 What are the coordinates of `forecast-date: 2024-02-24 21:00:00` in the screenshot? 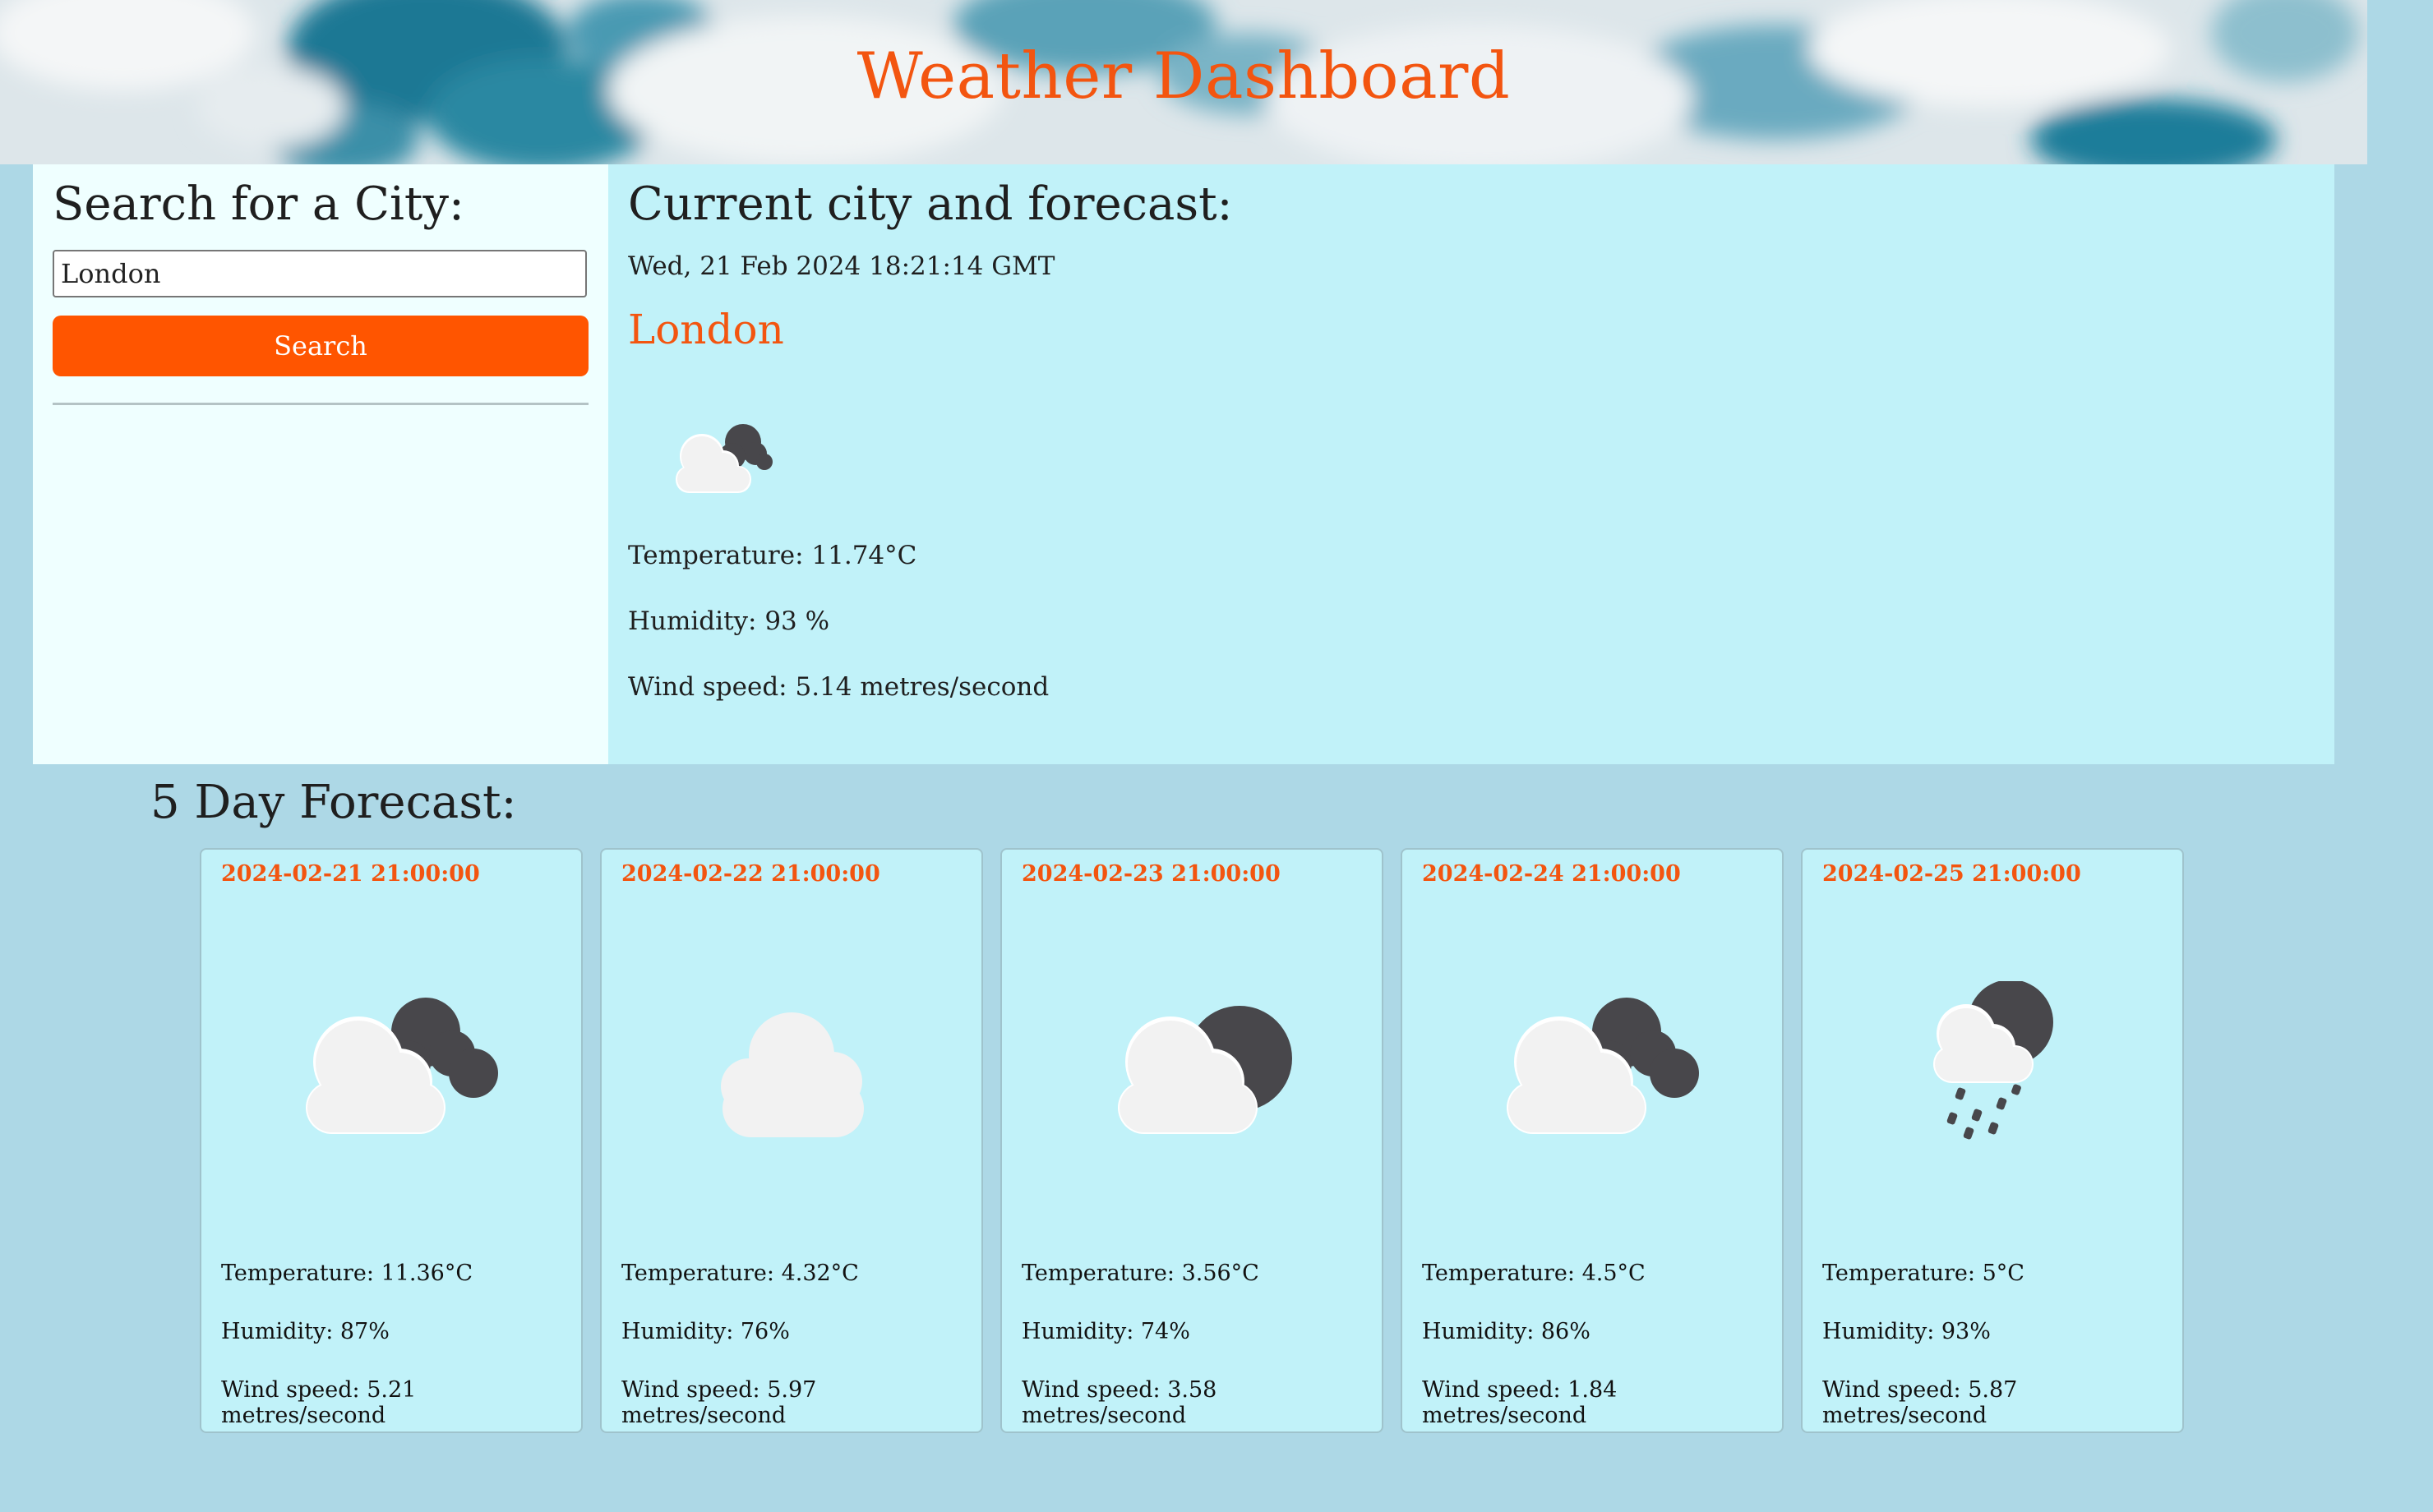 It's located at (1551, 874).